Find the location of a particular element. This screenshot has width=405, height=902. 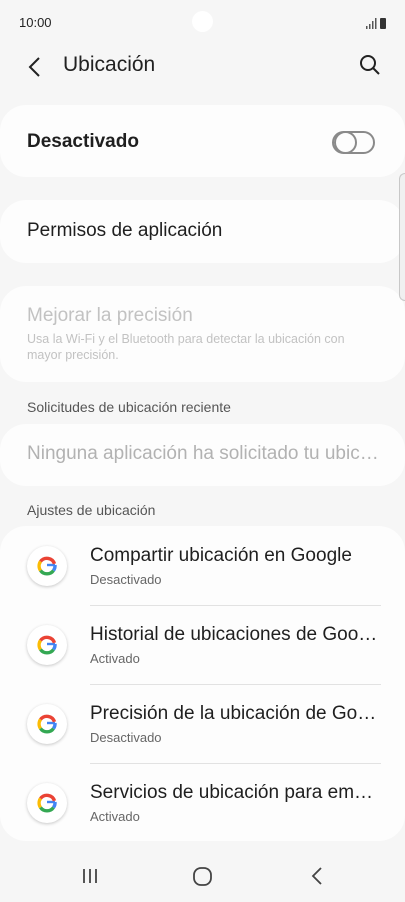

signal-battery-icon is located at coordinates (376, 22).